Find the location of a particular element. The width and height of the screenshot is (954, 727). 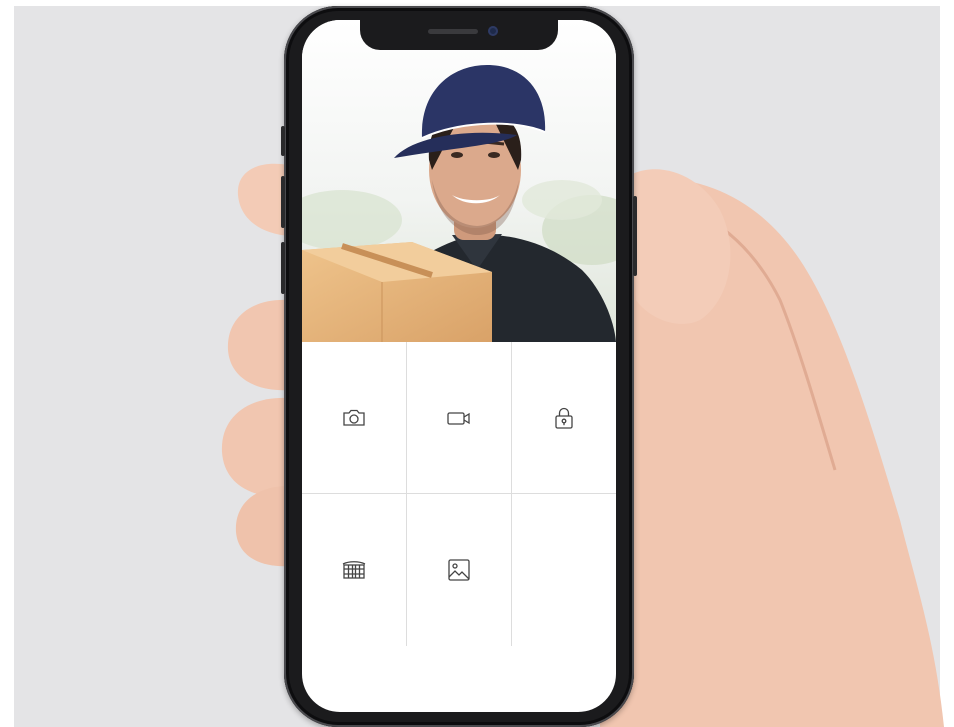

gallery-button is located at coordinates (459, 570).